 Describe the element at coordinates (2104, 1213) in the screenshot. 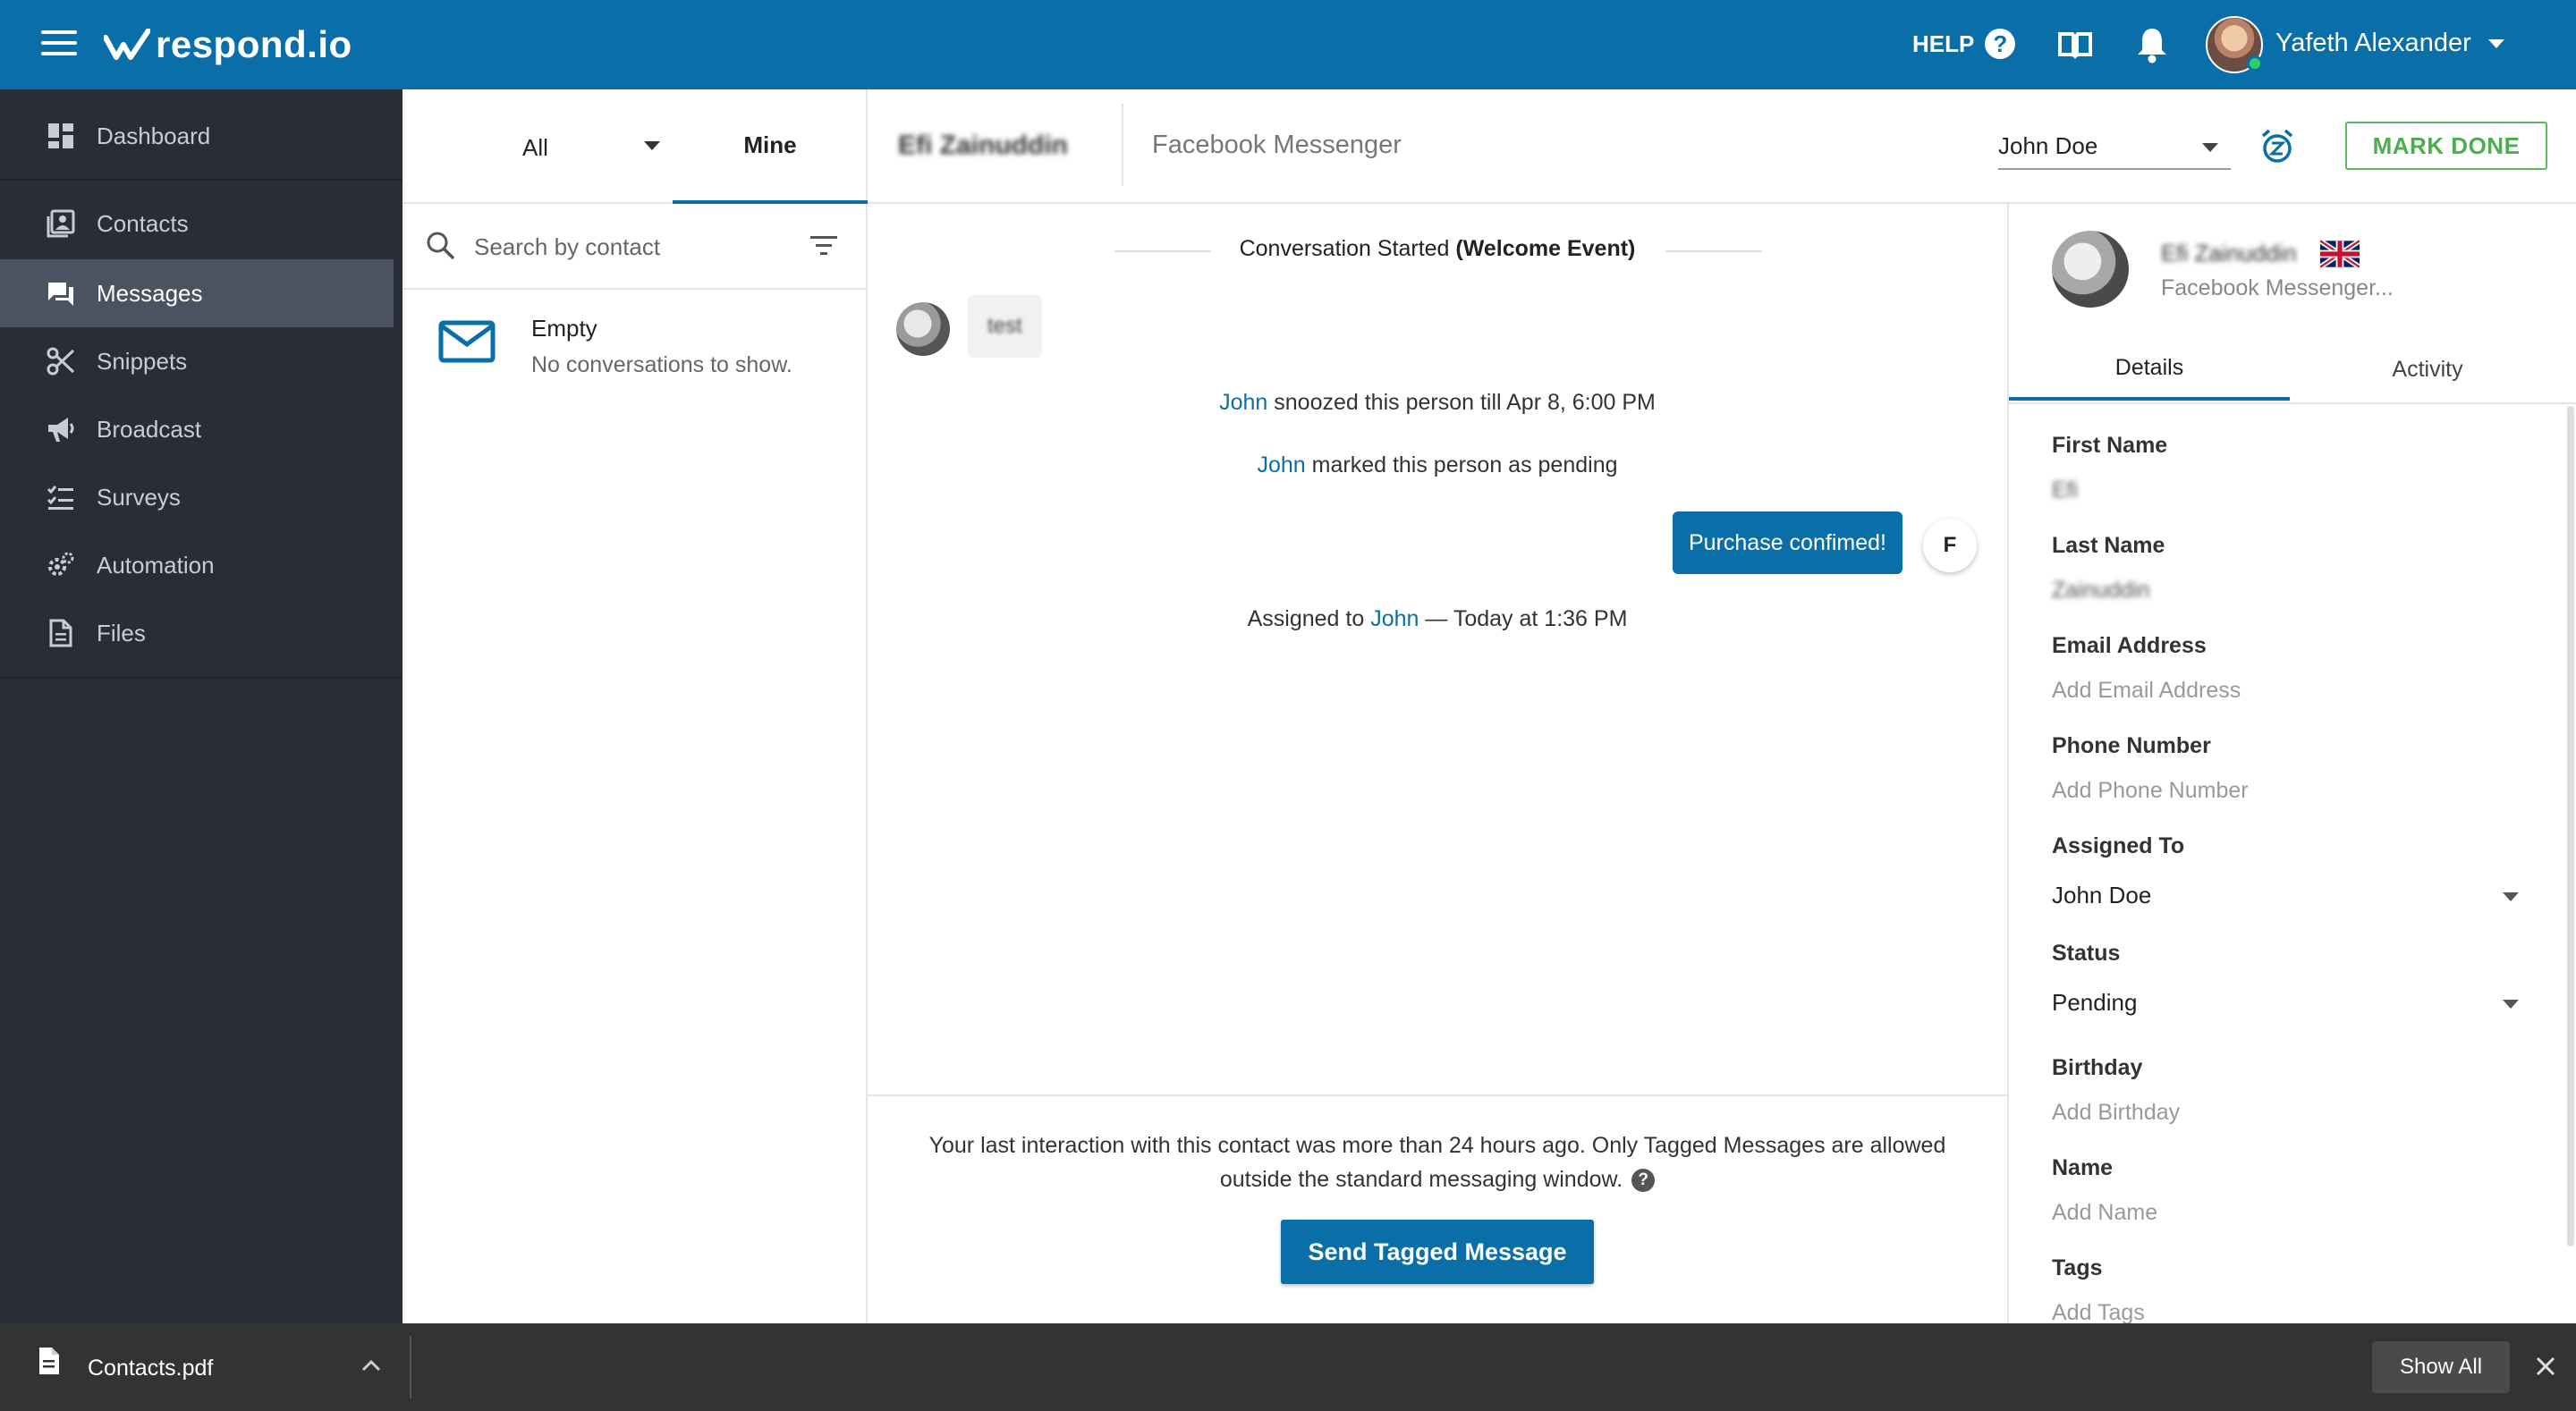

I see `name-field: Add Name` at that location.